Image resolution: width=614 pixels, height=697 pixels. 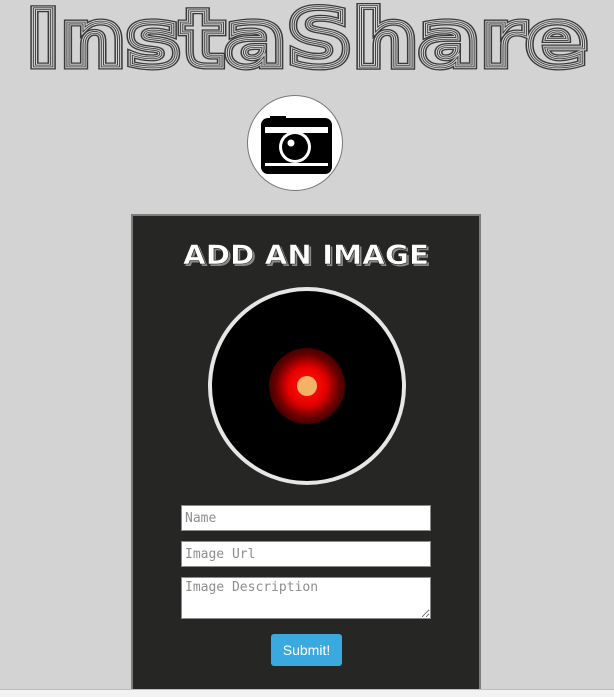 I want to click on camera-icon, so click(x=296, y=145).